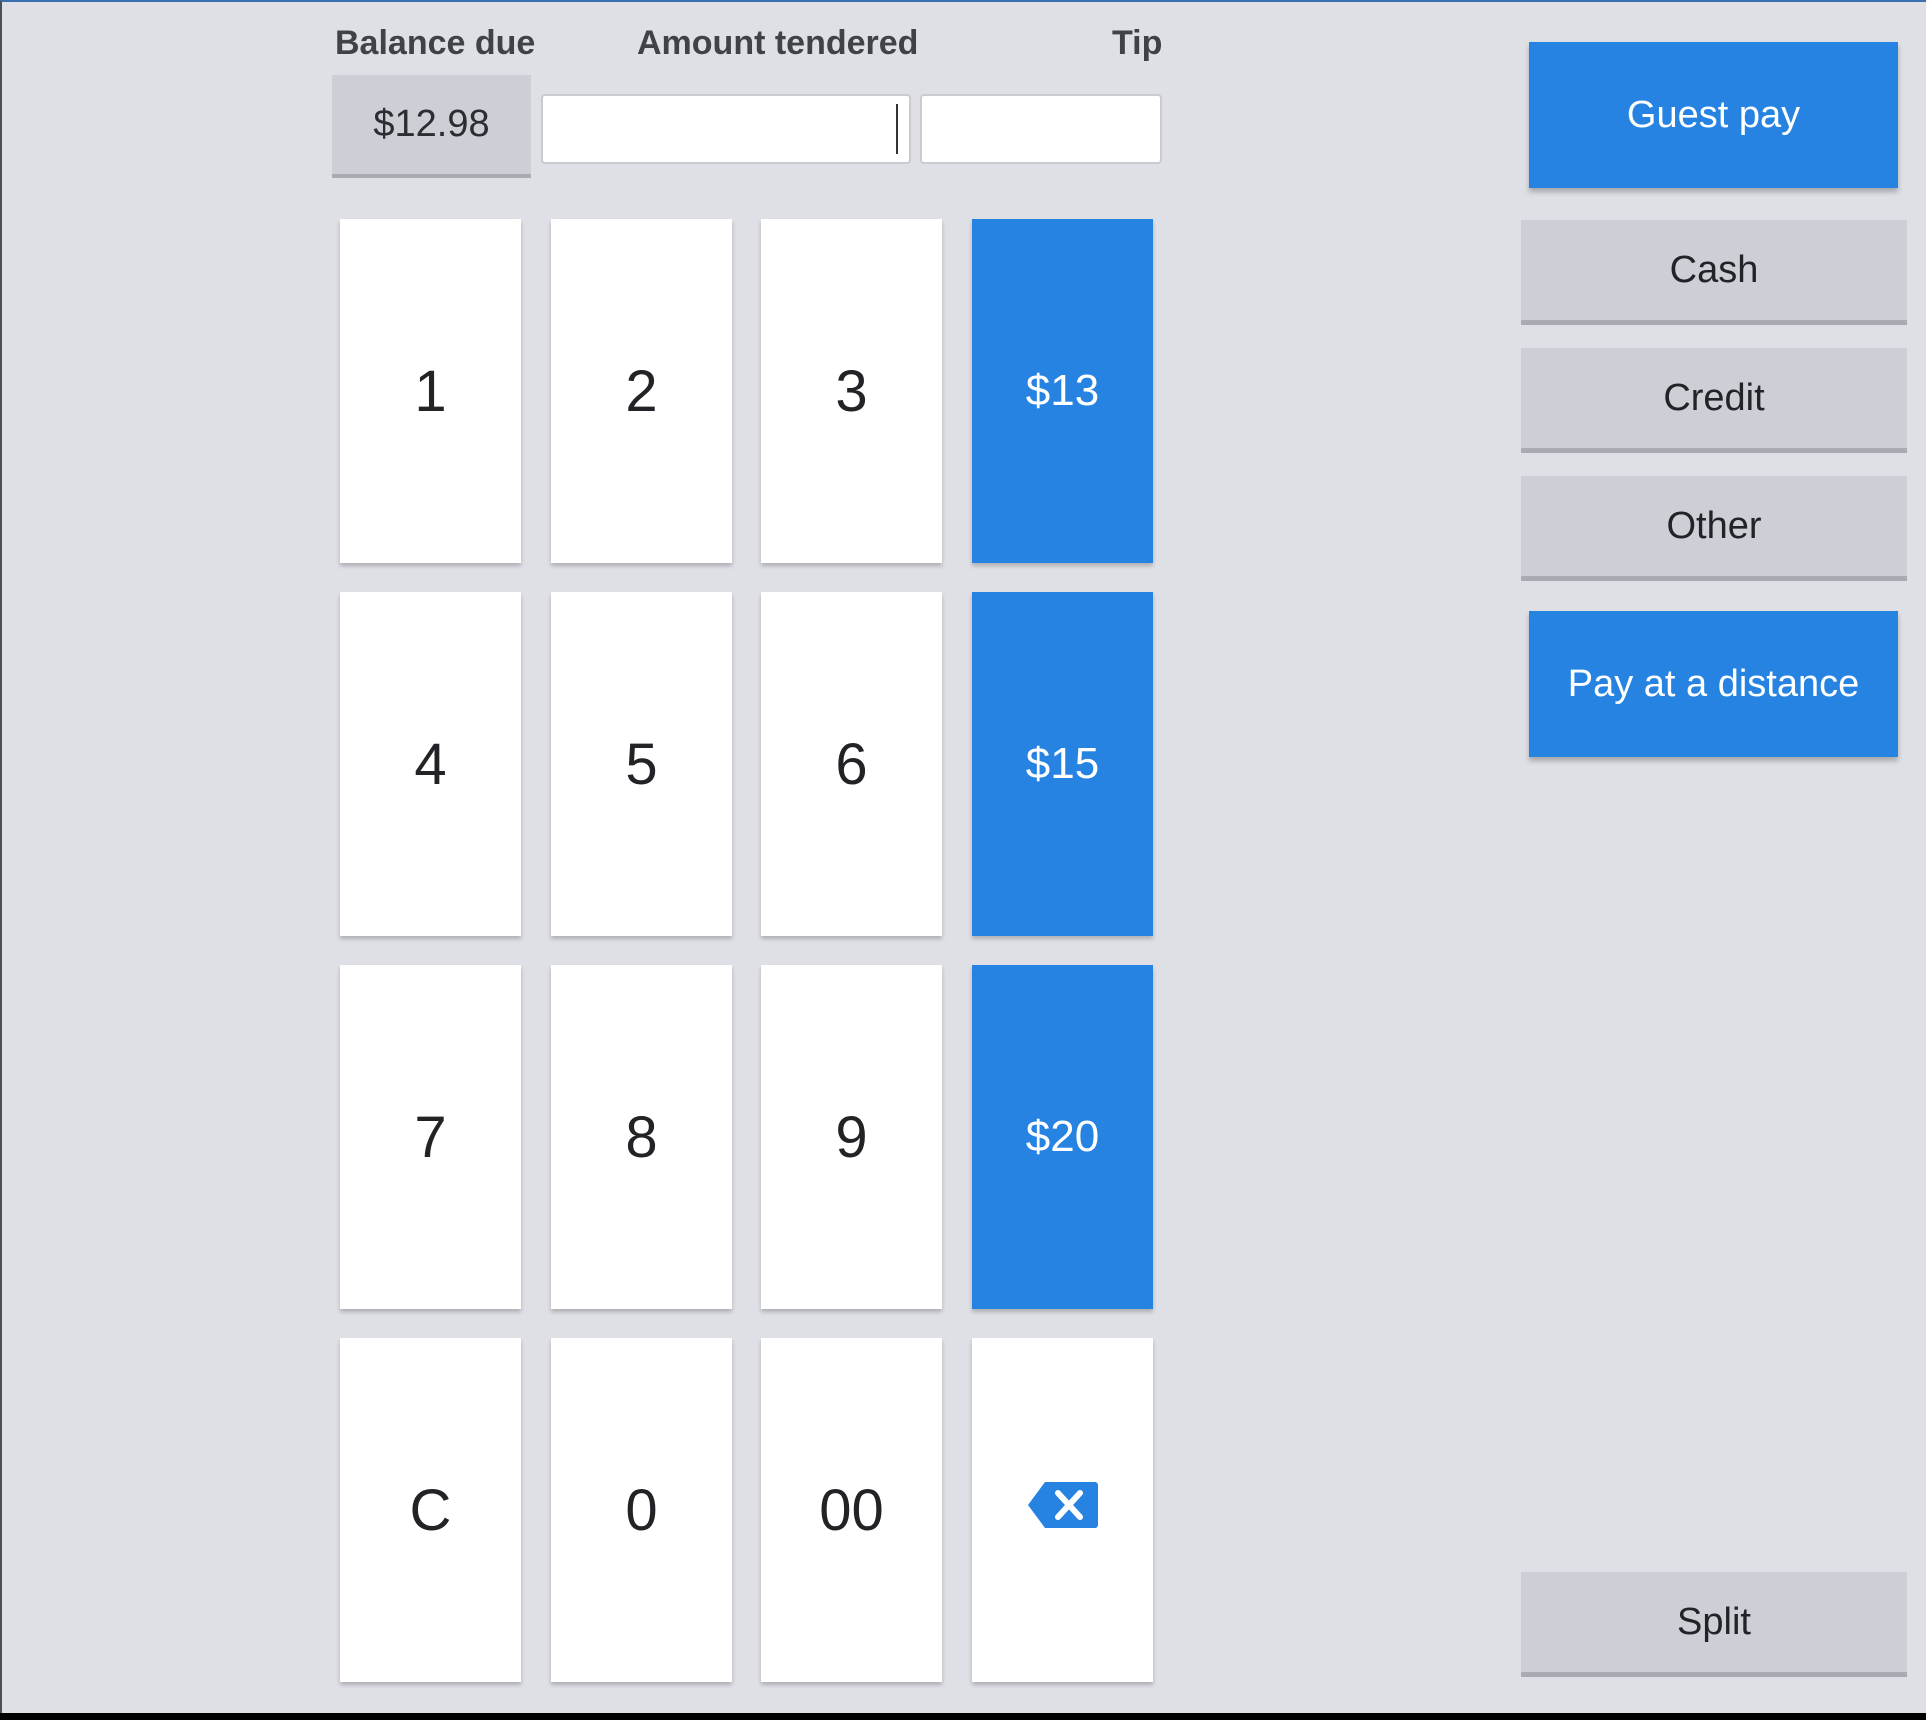  I want to click on split-button: Split, so click(1714, 1624).